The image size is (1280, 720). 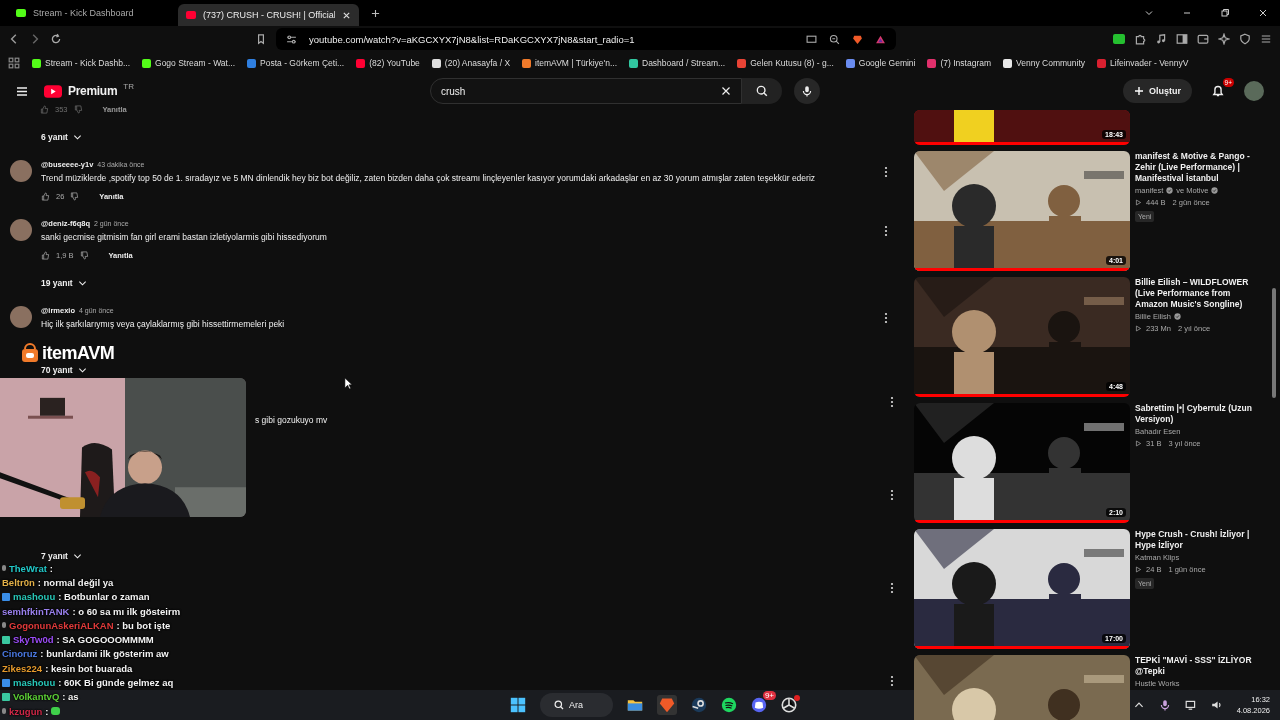 I want to click on chat-username: GogonunAskeriALKAN, so click(x=61, y=625).